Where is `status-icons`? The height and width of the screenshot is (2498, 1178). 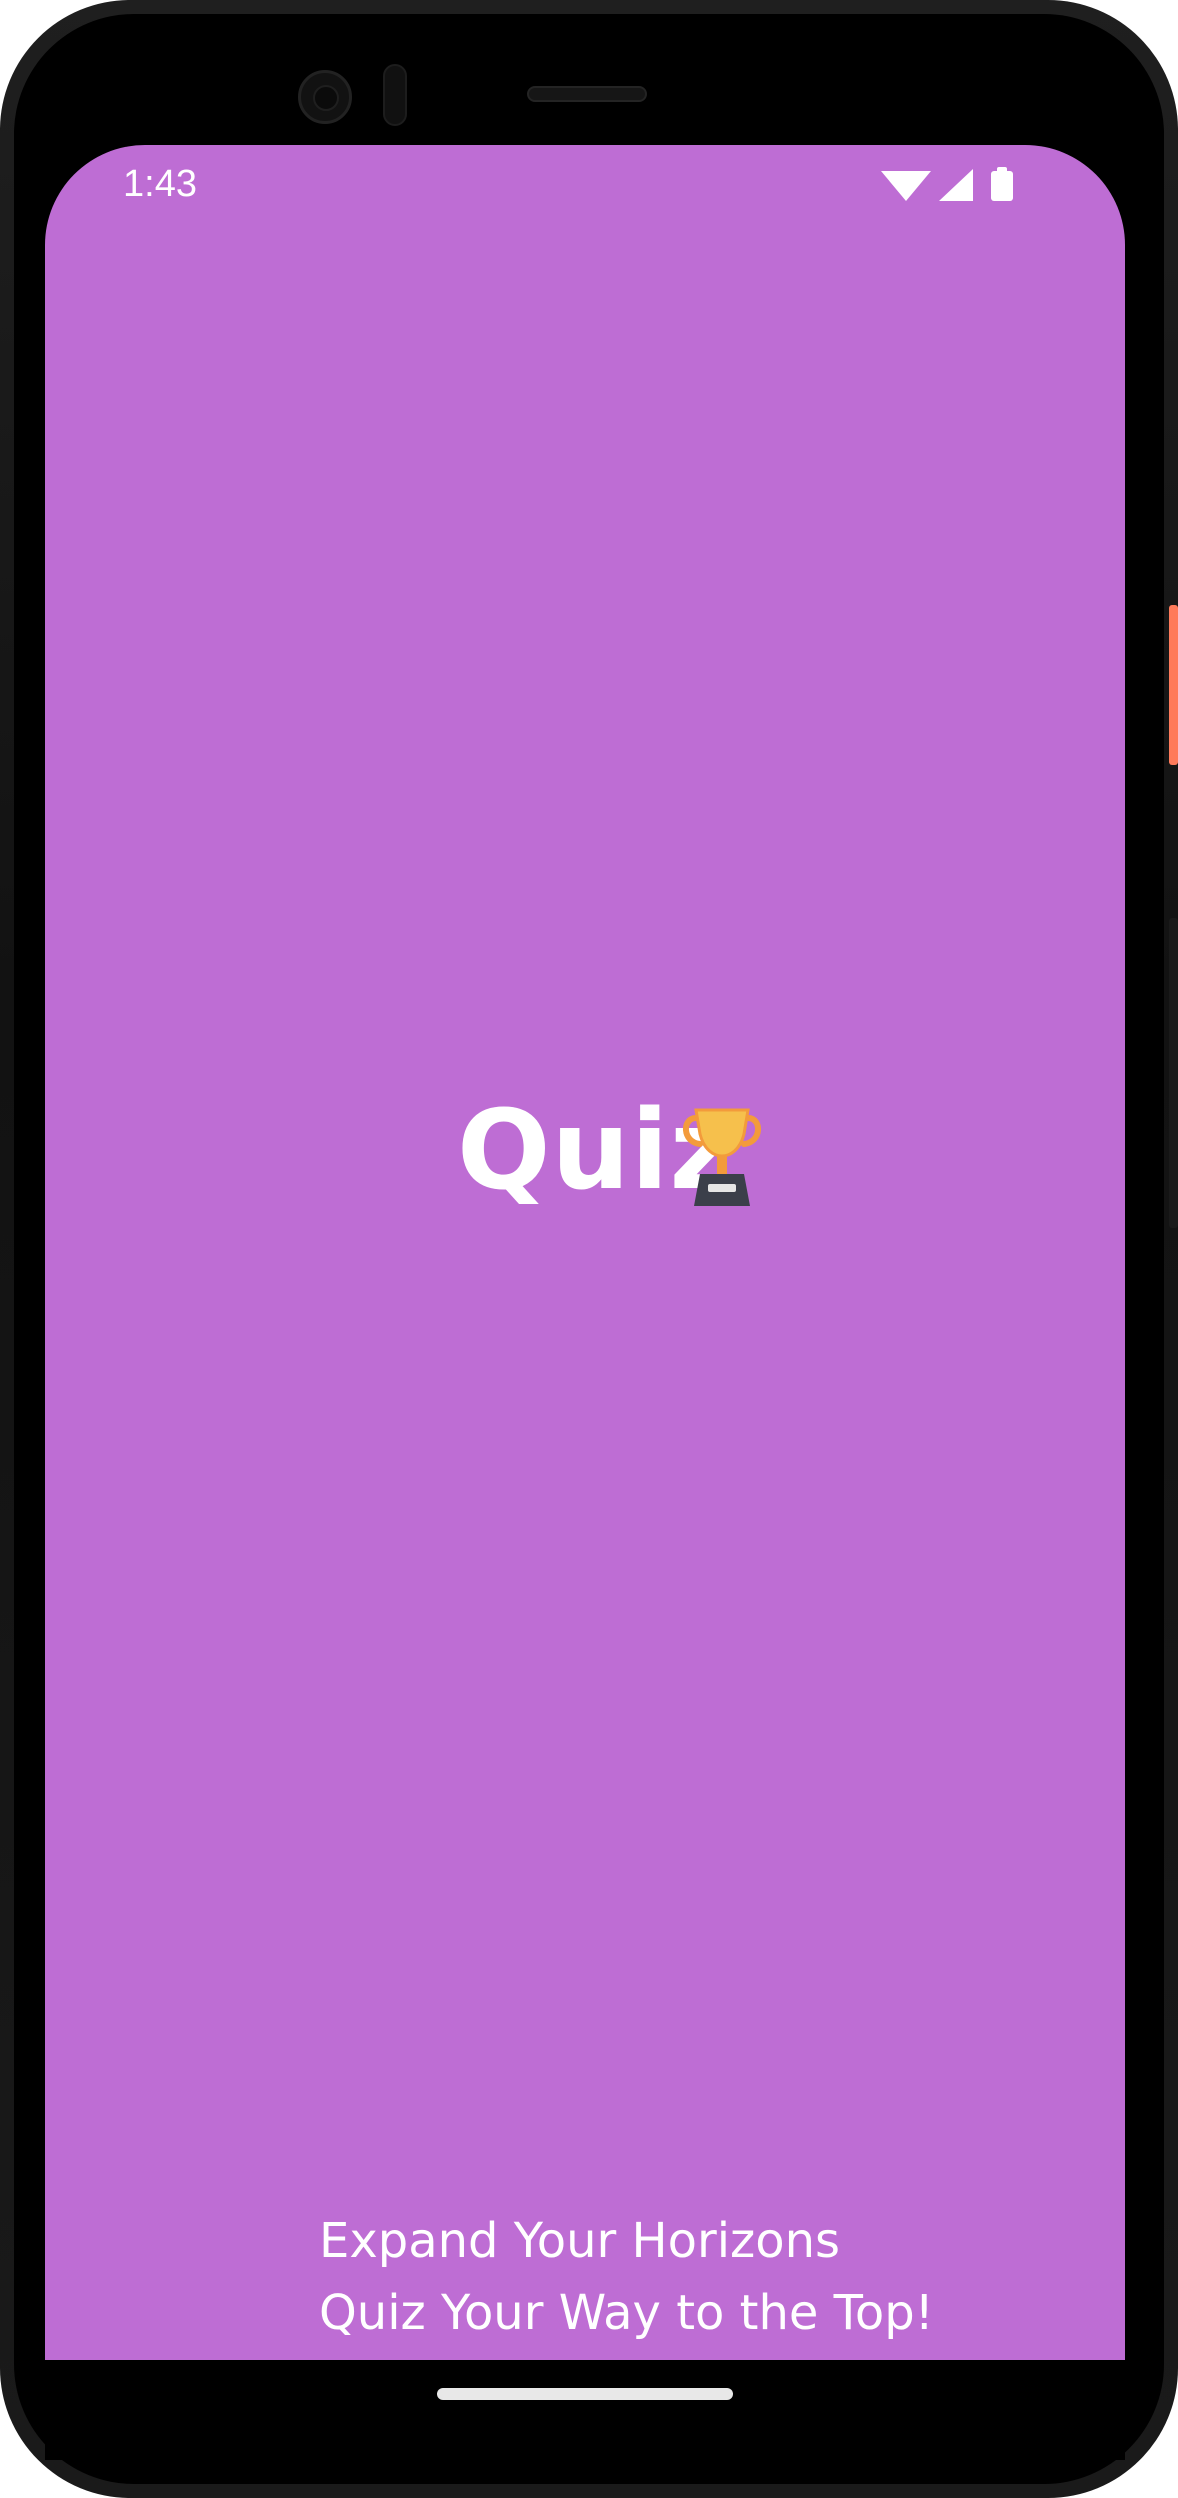 status-icons is located at coordinates (947, 184).